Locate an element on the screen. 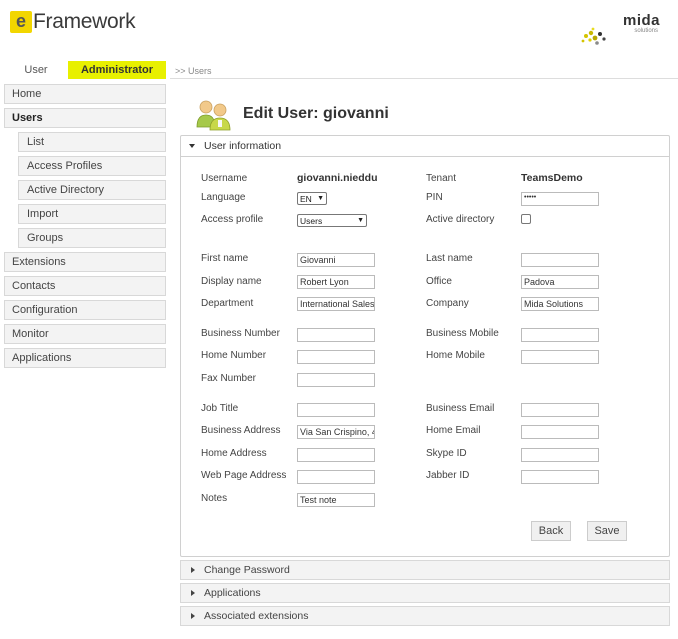 This screenshot has height=639, width=678. label-business-mobile: Business Mobile is located at coordinates (462, 333).